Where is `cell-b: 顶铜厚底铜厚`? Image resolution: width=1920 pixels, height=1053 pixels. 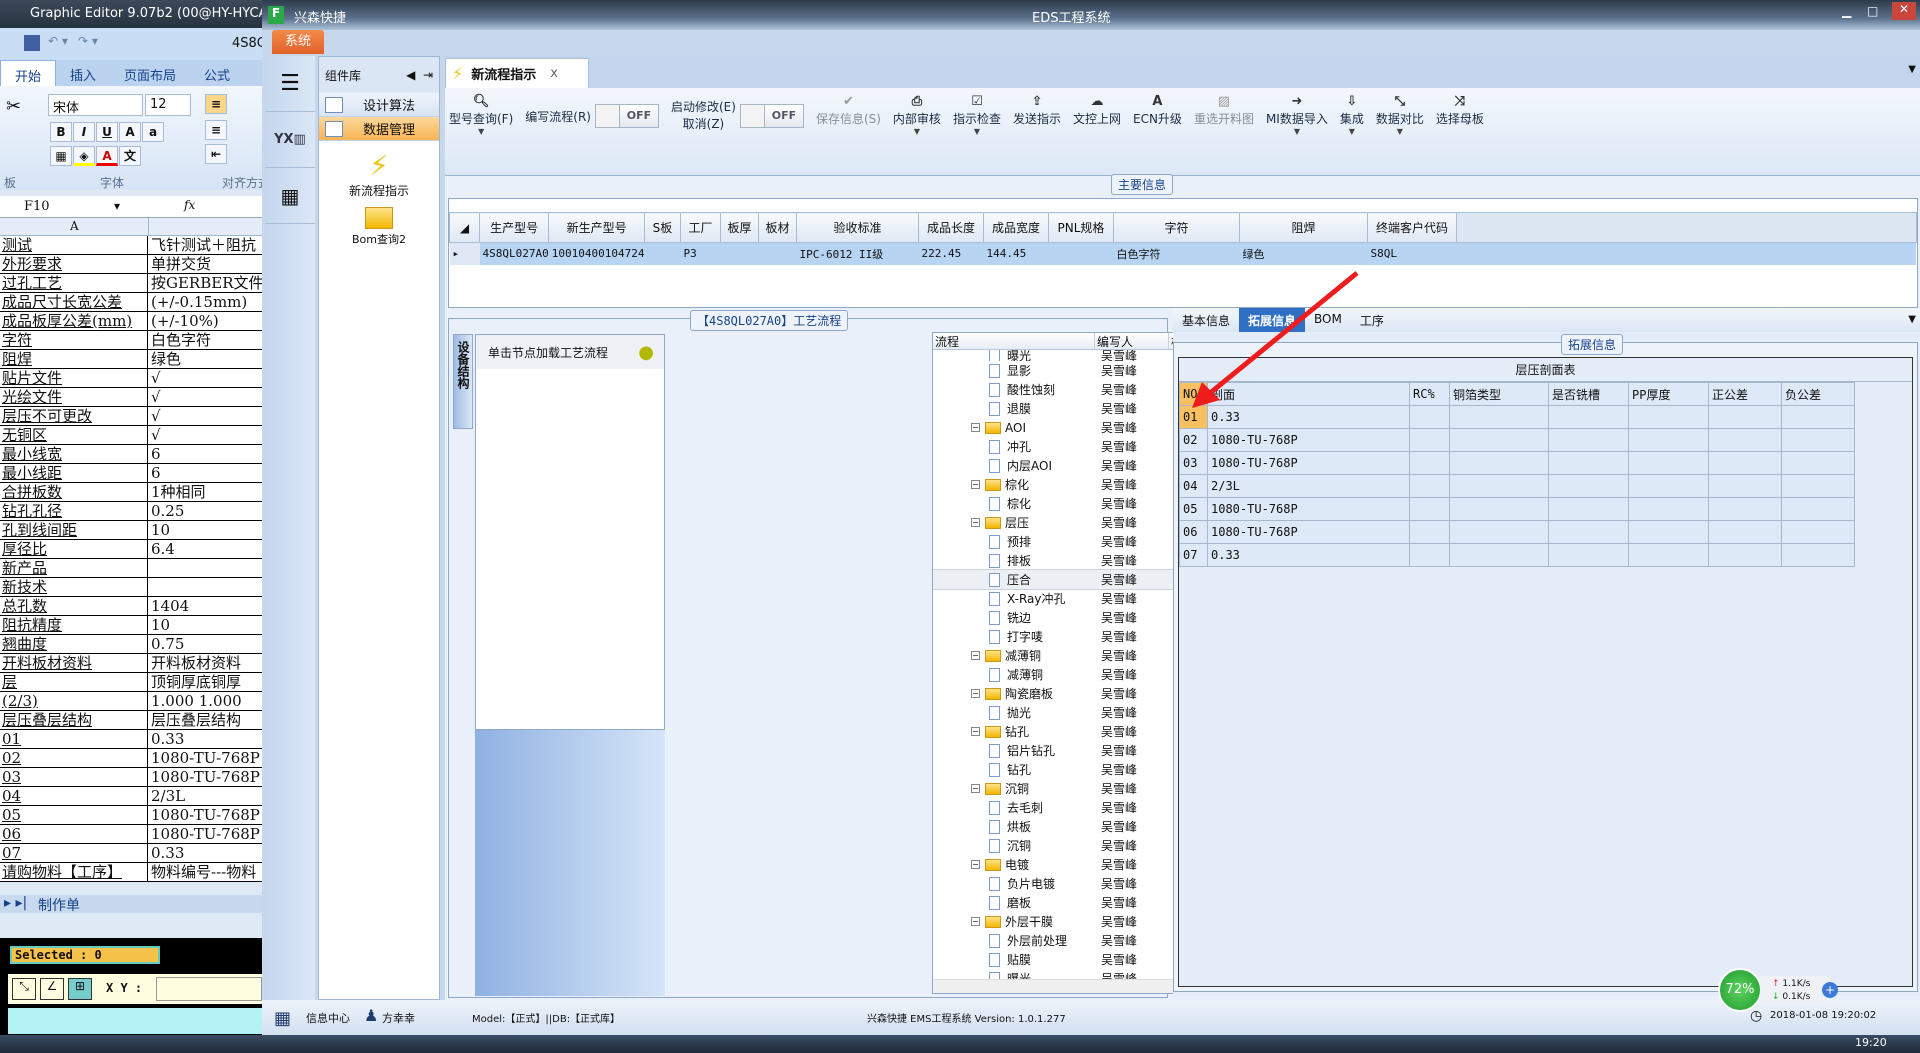 cell-b: 顶铜厚底铜厚 is located at coordinates (205, 682).